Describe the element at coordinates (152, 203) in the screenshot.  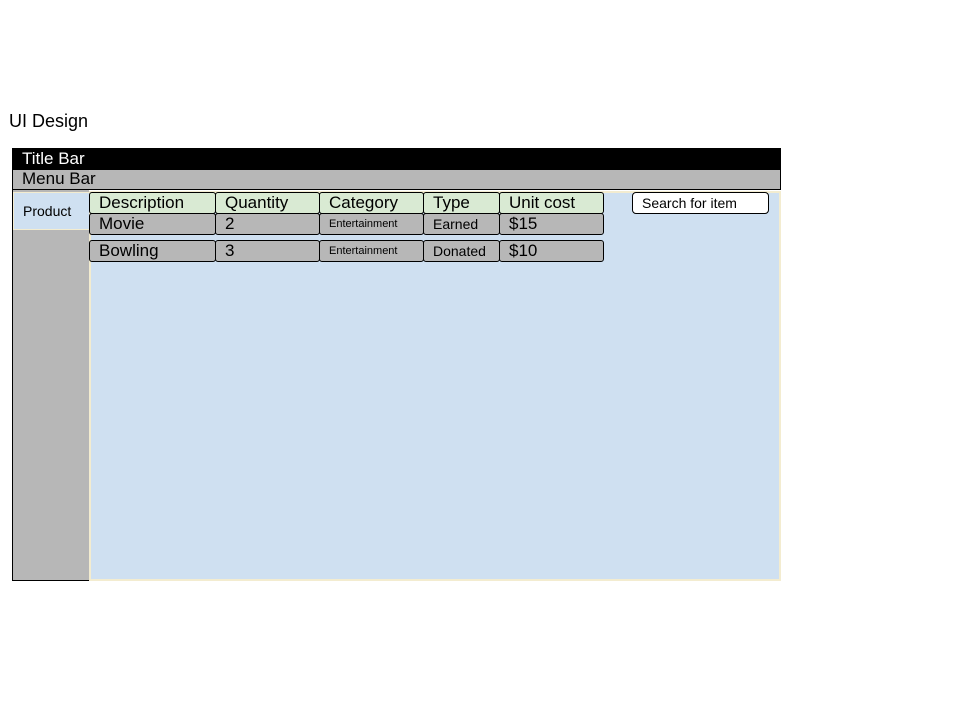
I see `column-header-description: Description` at that location.